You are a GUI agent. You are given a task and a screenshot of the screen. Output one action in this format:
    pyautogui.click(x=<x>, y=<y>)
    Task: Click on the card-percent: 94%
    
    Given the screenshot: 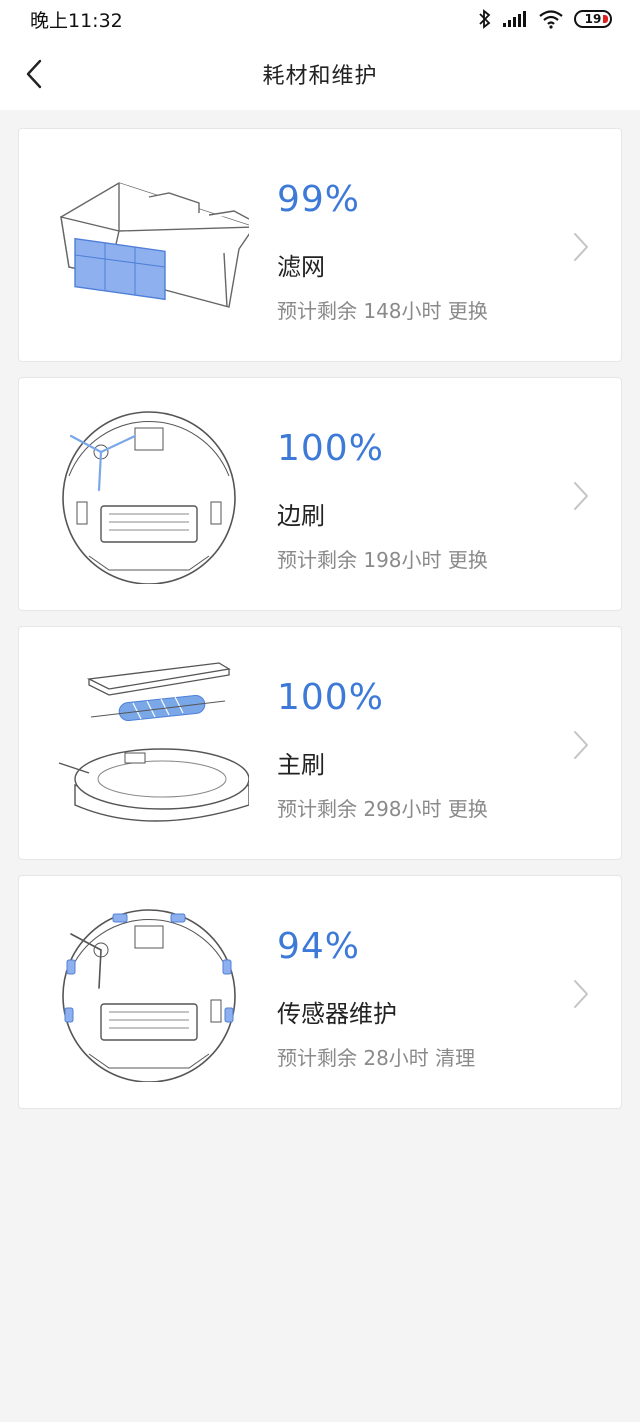 What is the action you would take?
    pyautogui.click(x=319, y=946)
    